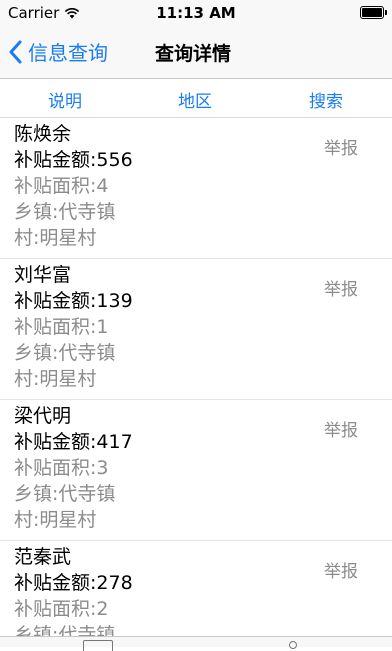 Image resolution: width=392 pixels, height=651 pixels. What do you see at coordinates (43, 416) in the screenshot?
I see `record-name: 梁代明` at bounding box center [43, 416].